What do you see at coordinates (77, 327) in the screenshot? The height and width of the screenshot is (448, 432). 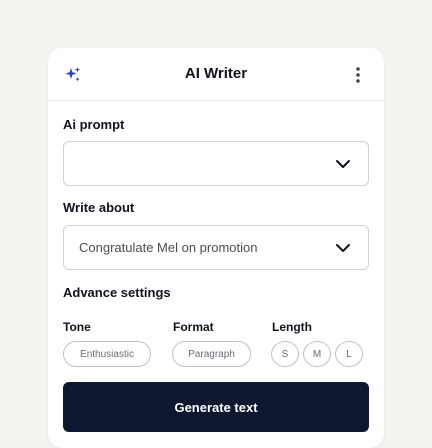 I see `tone-label: Tone` at bounding box center [77, 327].